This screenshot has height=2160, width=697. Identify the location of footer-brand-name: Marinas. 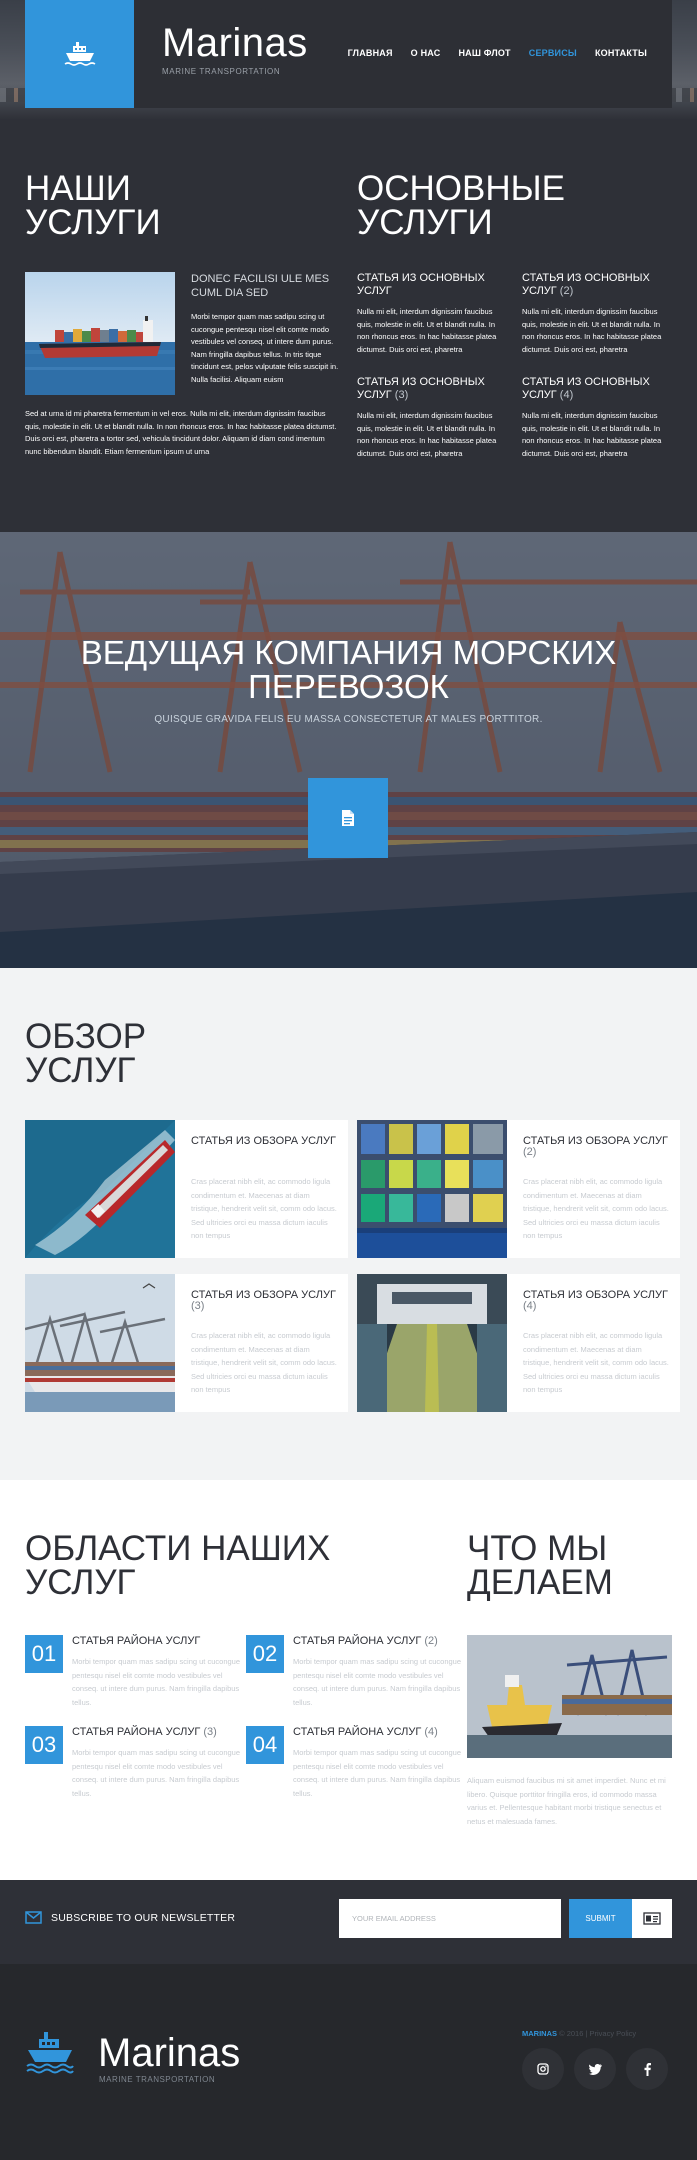
(169, 2053).